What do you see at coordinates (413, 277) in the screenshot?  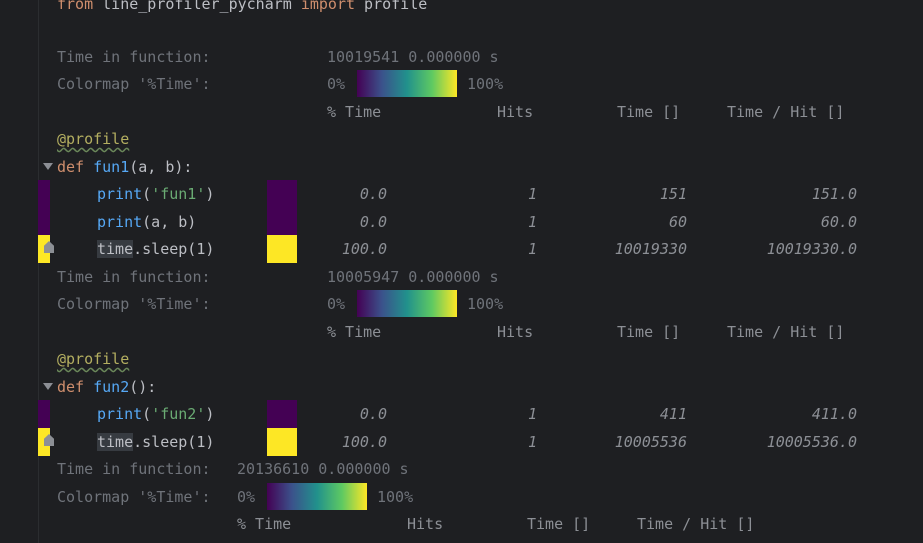 I see `time-in-function-value: 10005947 0.000000 s` at bounding box center [413, 277].